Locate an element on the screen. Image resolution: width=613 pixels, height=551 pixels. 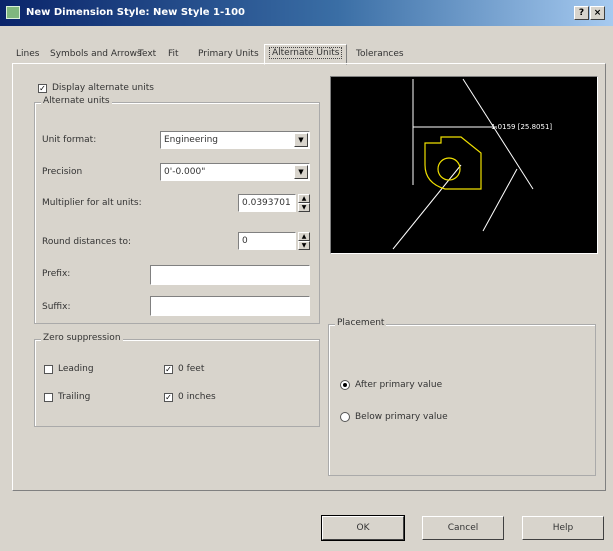
zero-suppression-group: Zero suppression is located at coordinates (177, 380).